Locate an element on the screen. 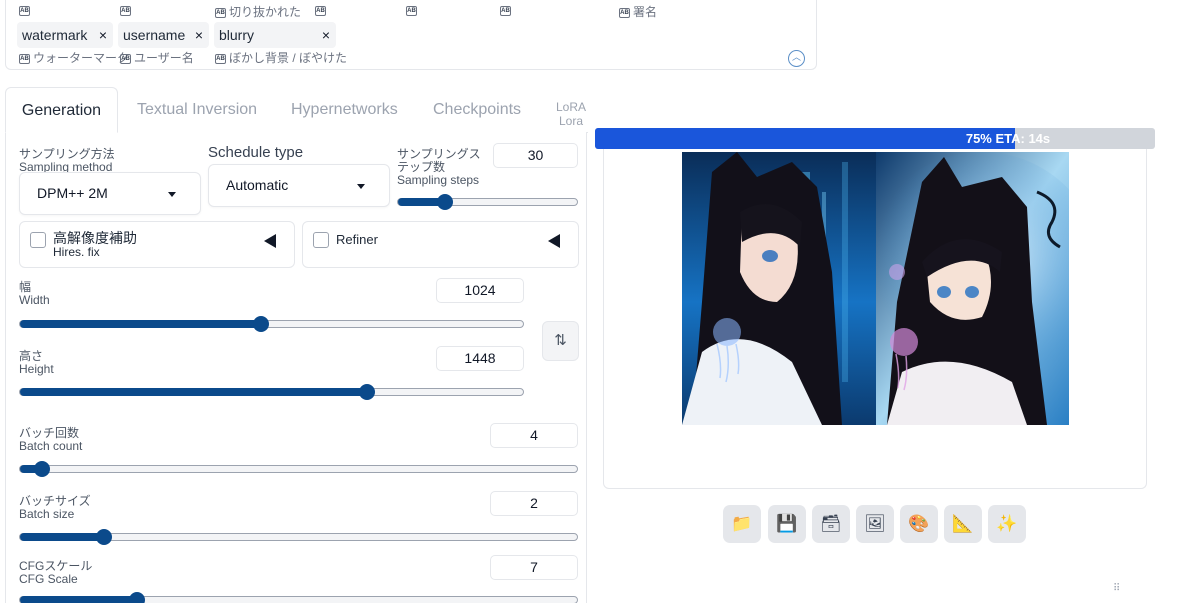  tag-text: watermark is located at coordinates (55, 35).